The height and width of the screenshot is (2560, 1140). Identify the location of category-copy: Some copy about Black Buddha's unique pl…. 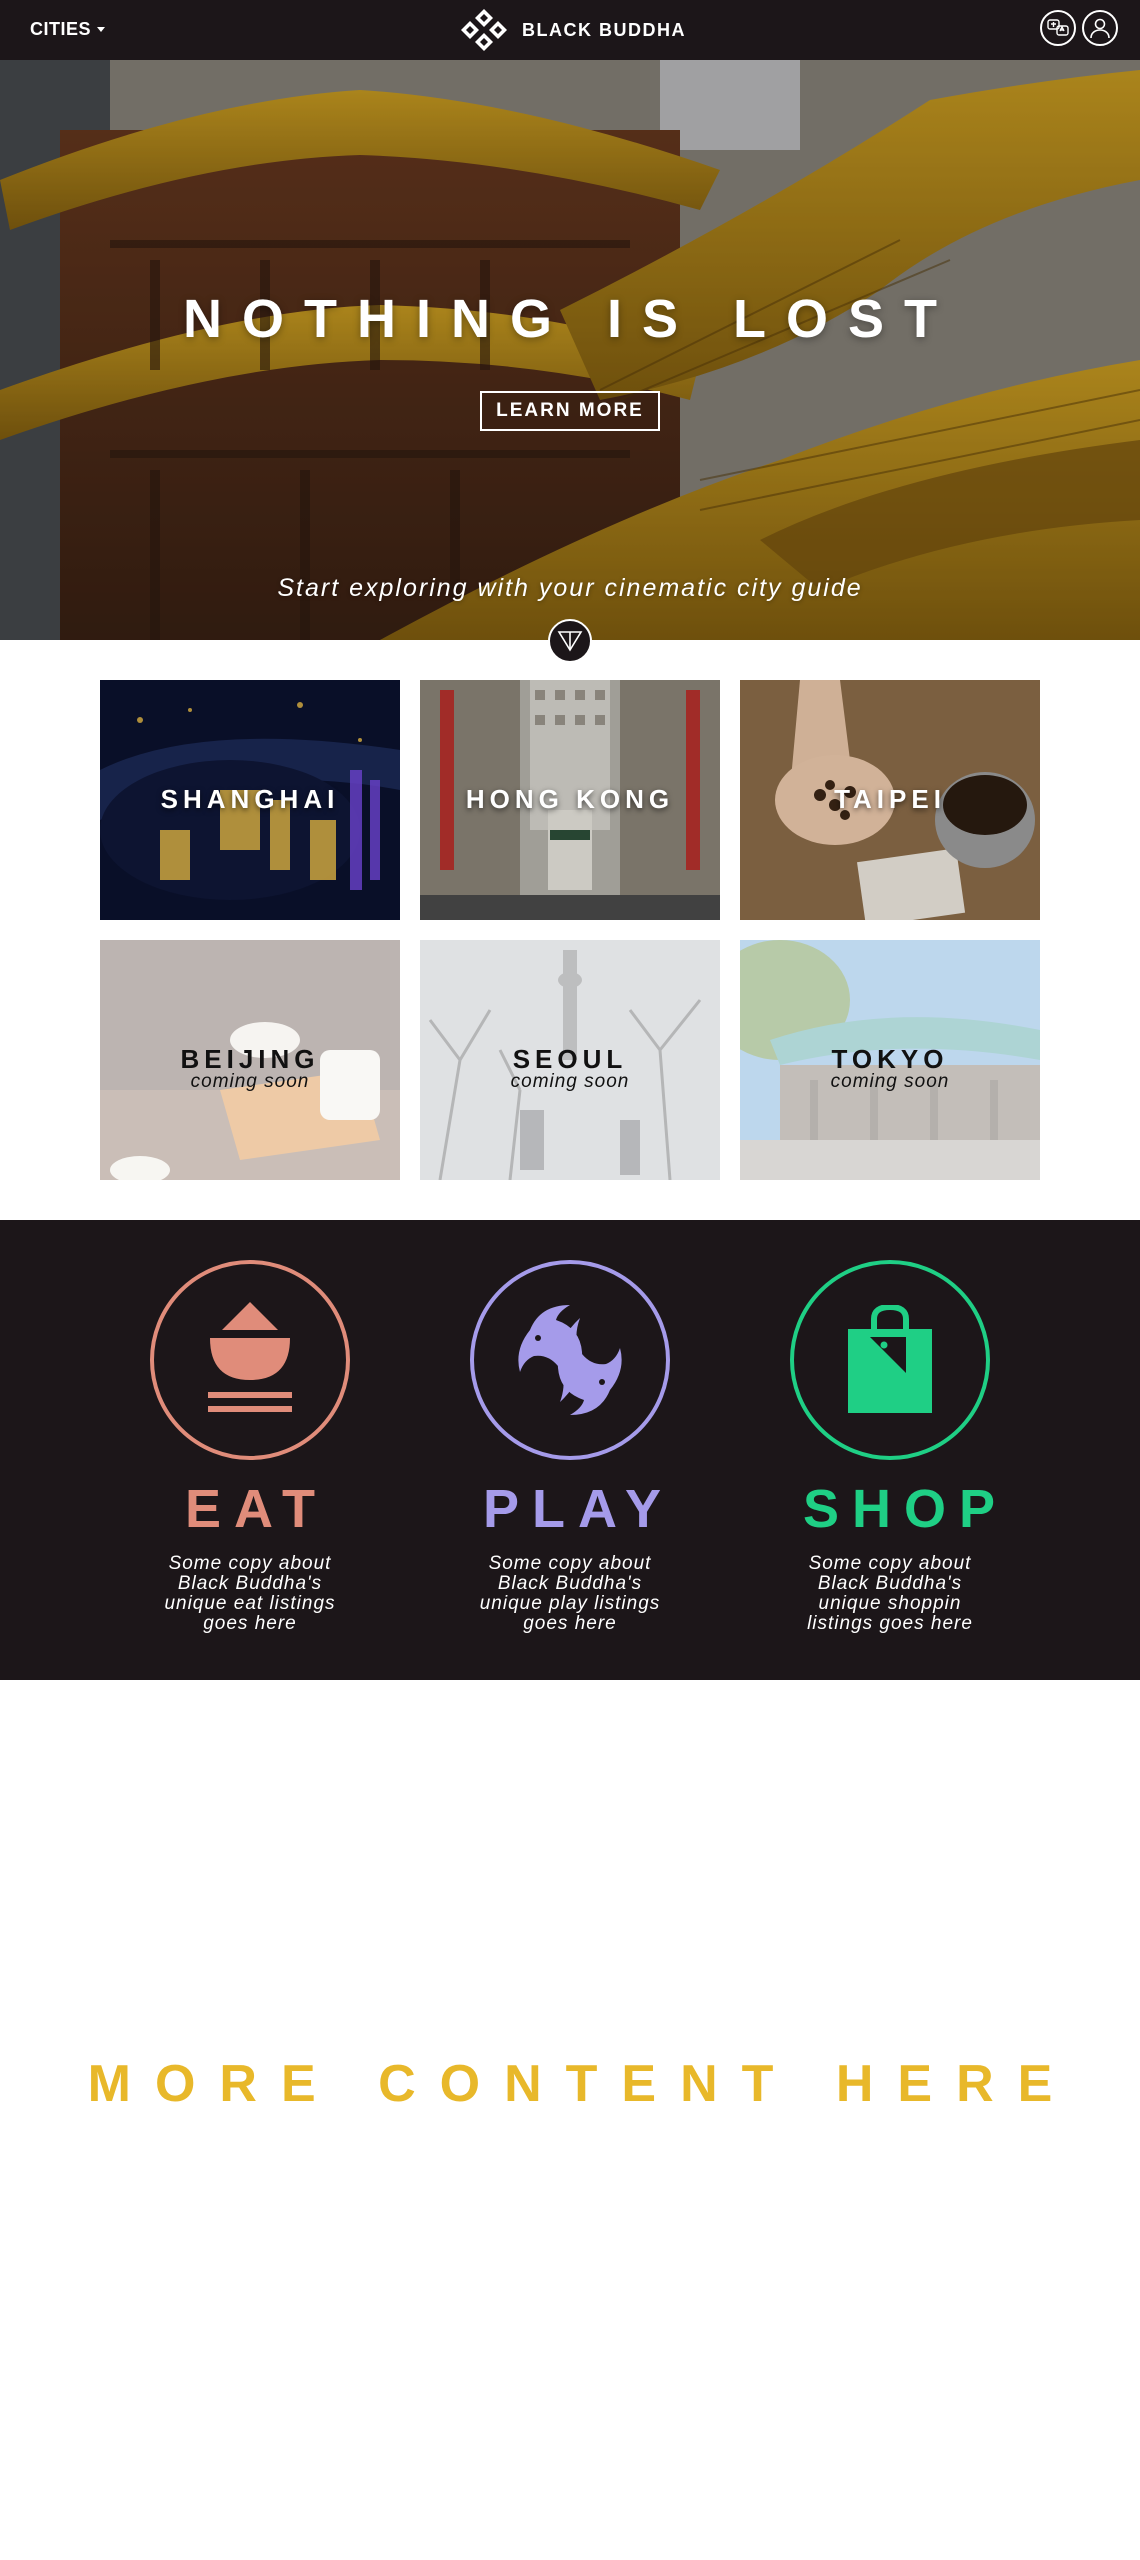
(570, 1593).